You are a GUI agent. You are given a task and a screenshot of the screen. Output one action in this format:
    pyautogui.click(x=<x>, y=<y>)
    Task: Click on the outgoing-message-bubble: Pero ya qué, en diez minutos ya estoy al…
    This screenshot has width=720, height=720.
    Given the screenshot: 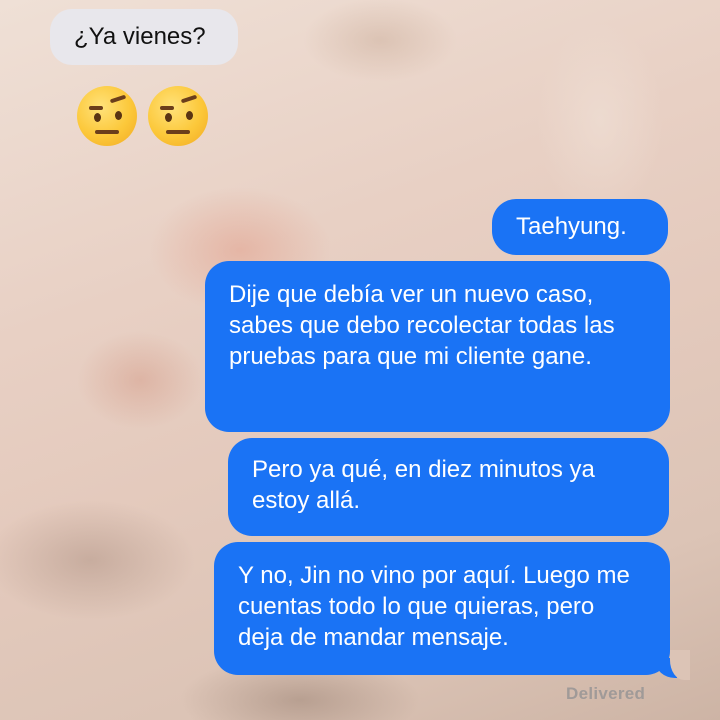 What is the action you would take?
    pyautogui.click(x=448, y=487)
    